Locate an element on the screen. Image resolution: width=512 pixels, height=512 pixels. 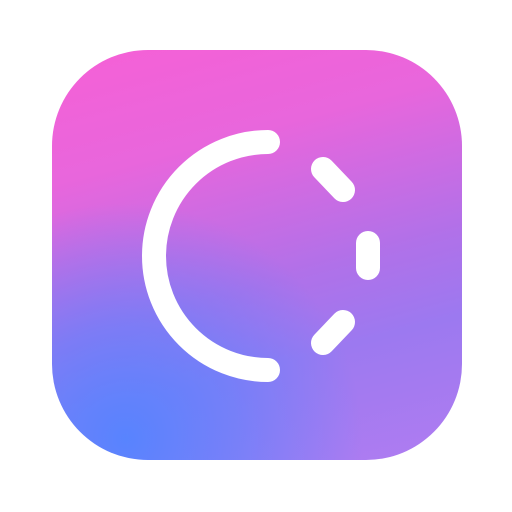
solid-arc-icon is located at coordinates (211, 256).